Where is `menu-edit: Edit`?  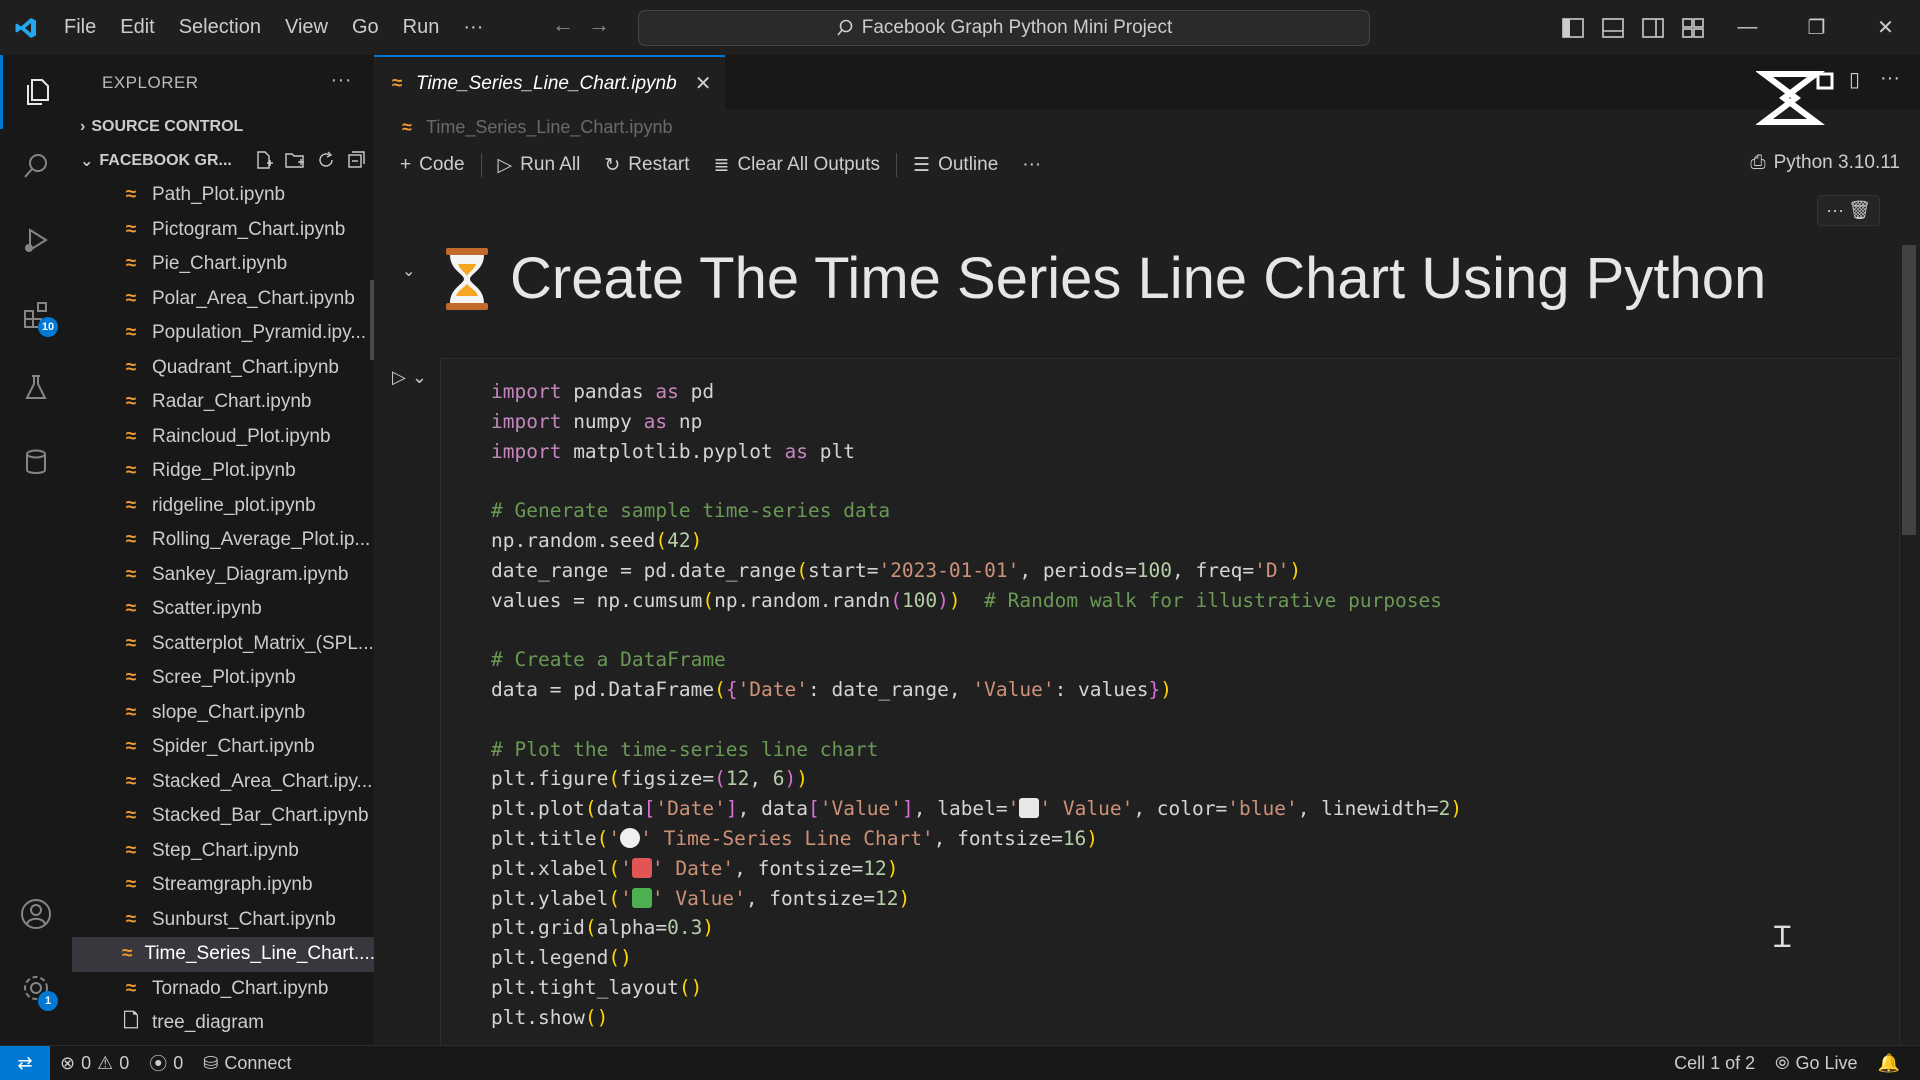 menu-edit: Edit is located at coordinates (137, 27).